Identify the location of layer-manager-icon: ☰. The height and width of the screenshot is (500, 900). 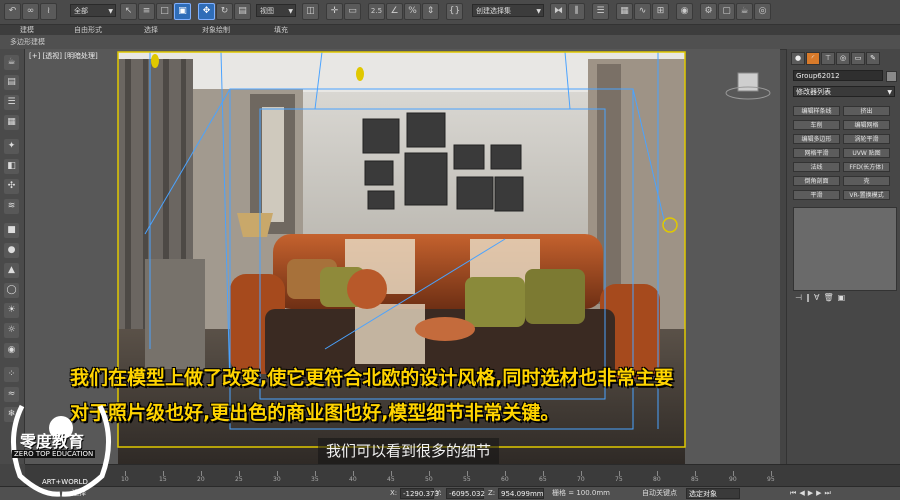
(600, 11).